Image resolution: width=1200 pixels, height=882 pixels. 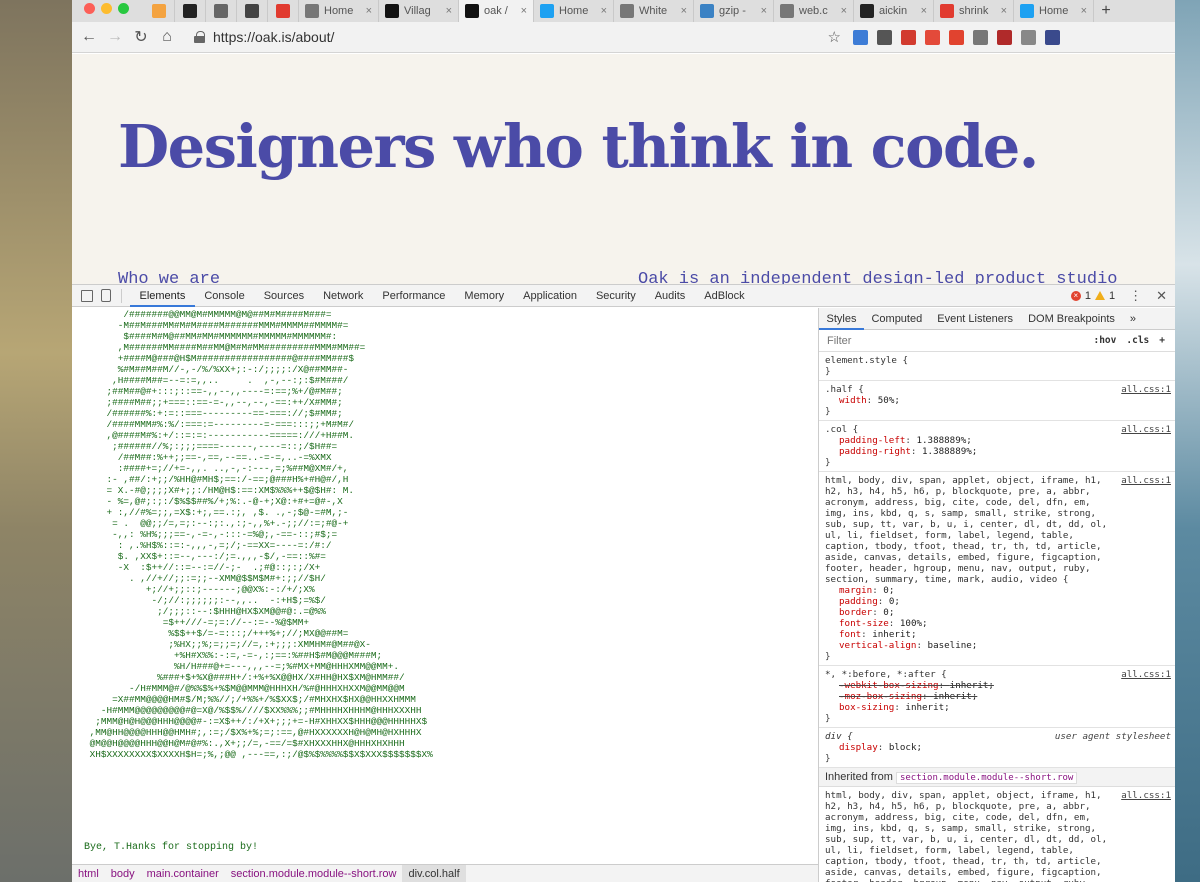 I want to click on close-window-button, so click(x=89, y=8).